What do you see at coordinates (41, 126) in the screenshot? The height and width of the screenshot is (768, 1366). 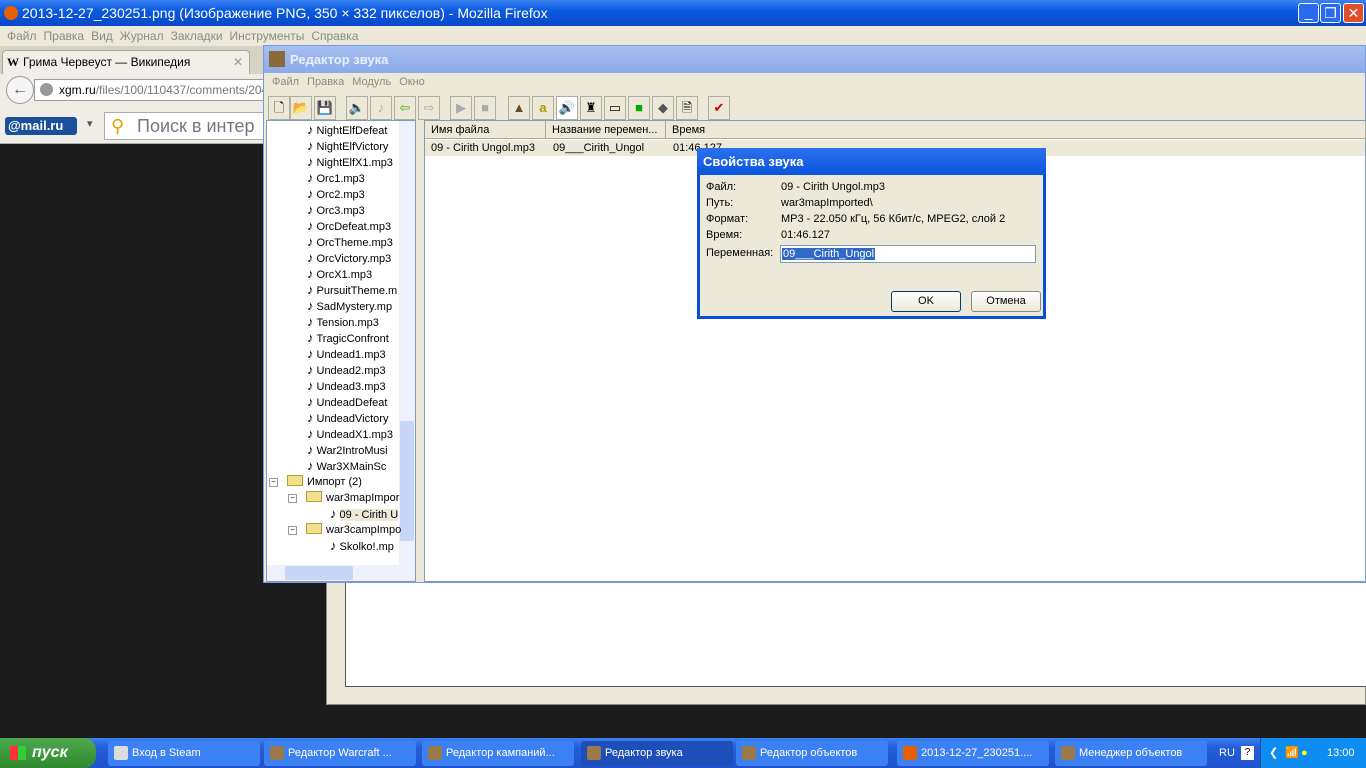 I see `mailru-logo: @mail.ru` at bounding box center [41, 126].